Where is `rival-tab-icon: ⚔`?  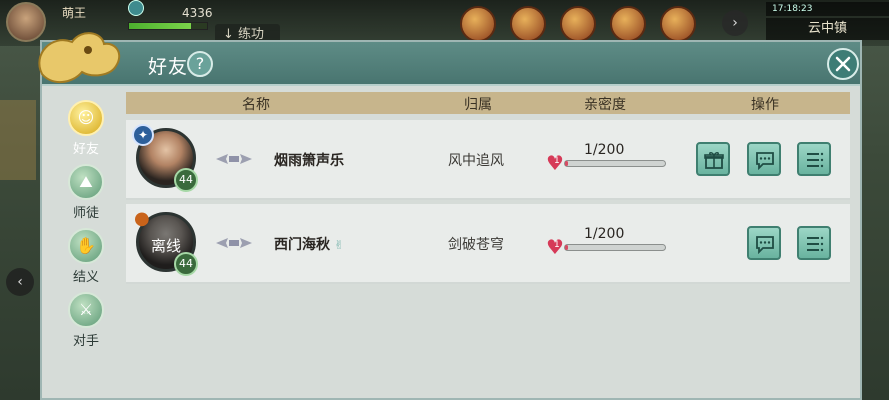
rival-tab-icon: ⚔ is located at coordinates (86, 310).